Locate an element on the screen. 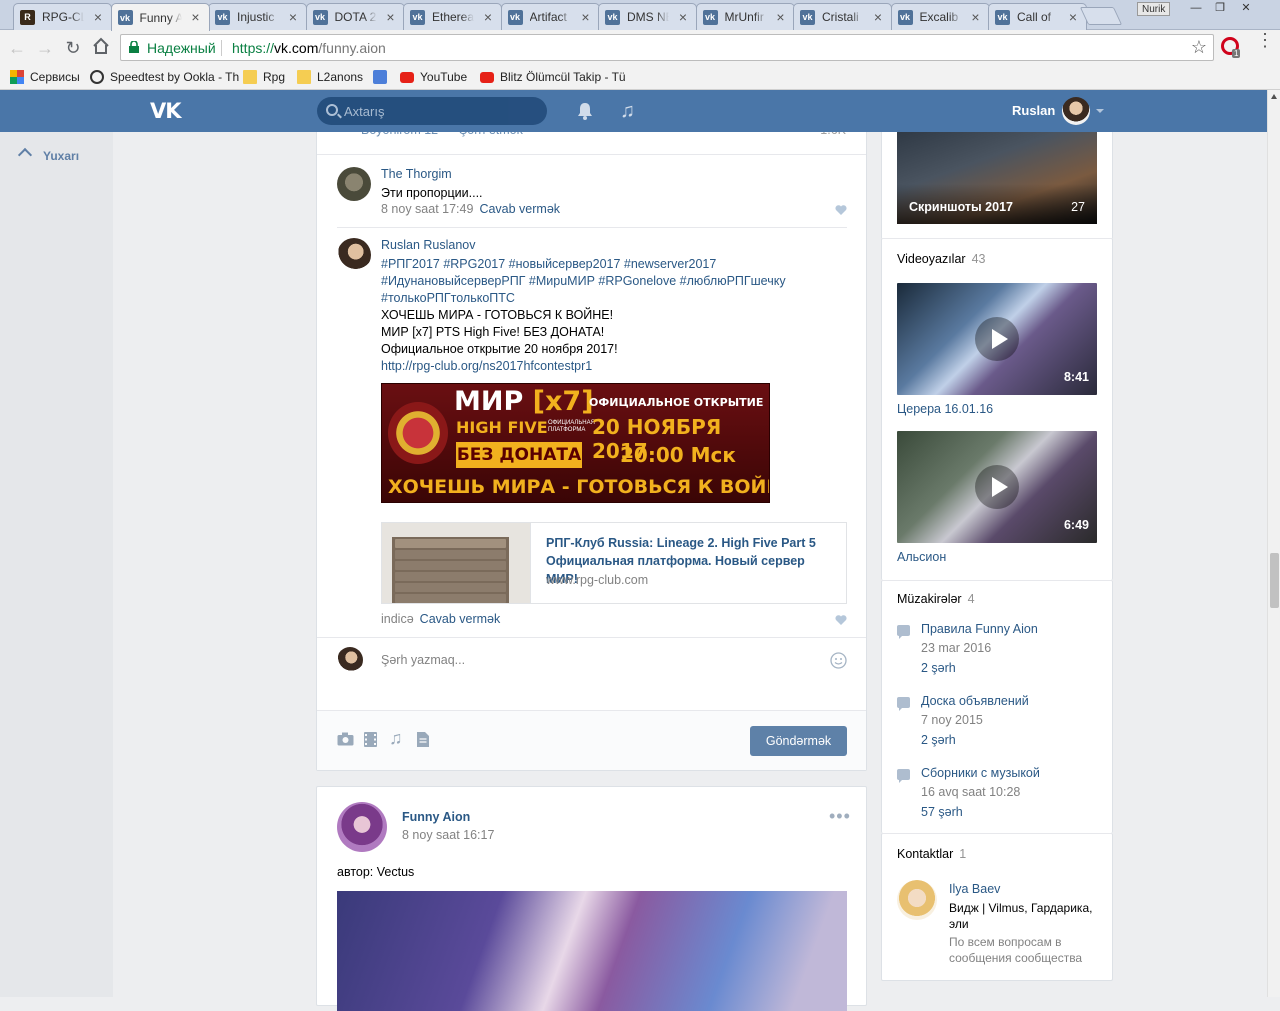  send-button: Göndərmək is located at coordinates (798, 741).